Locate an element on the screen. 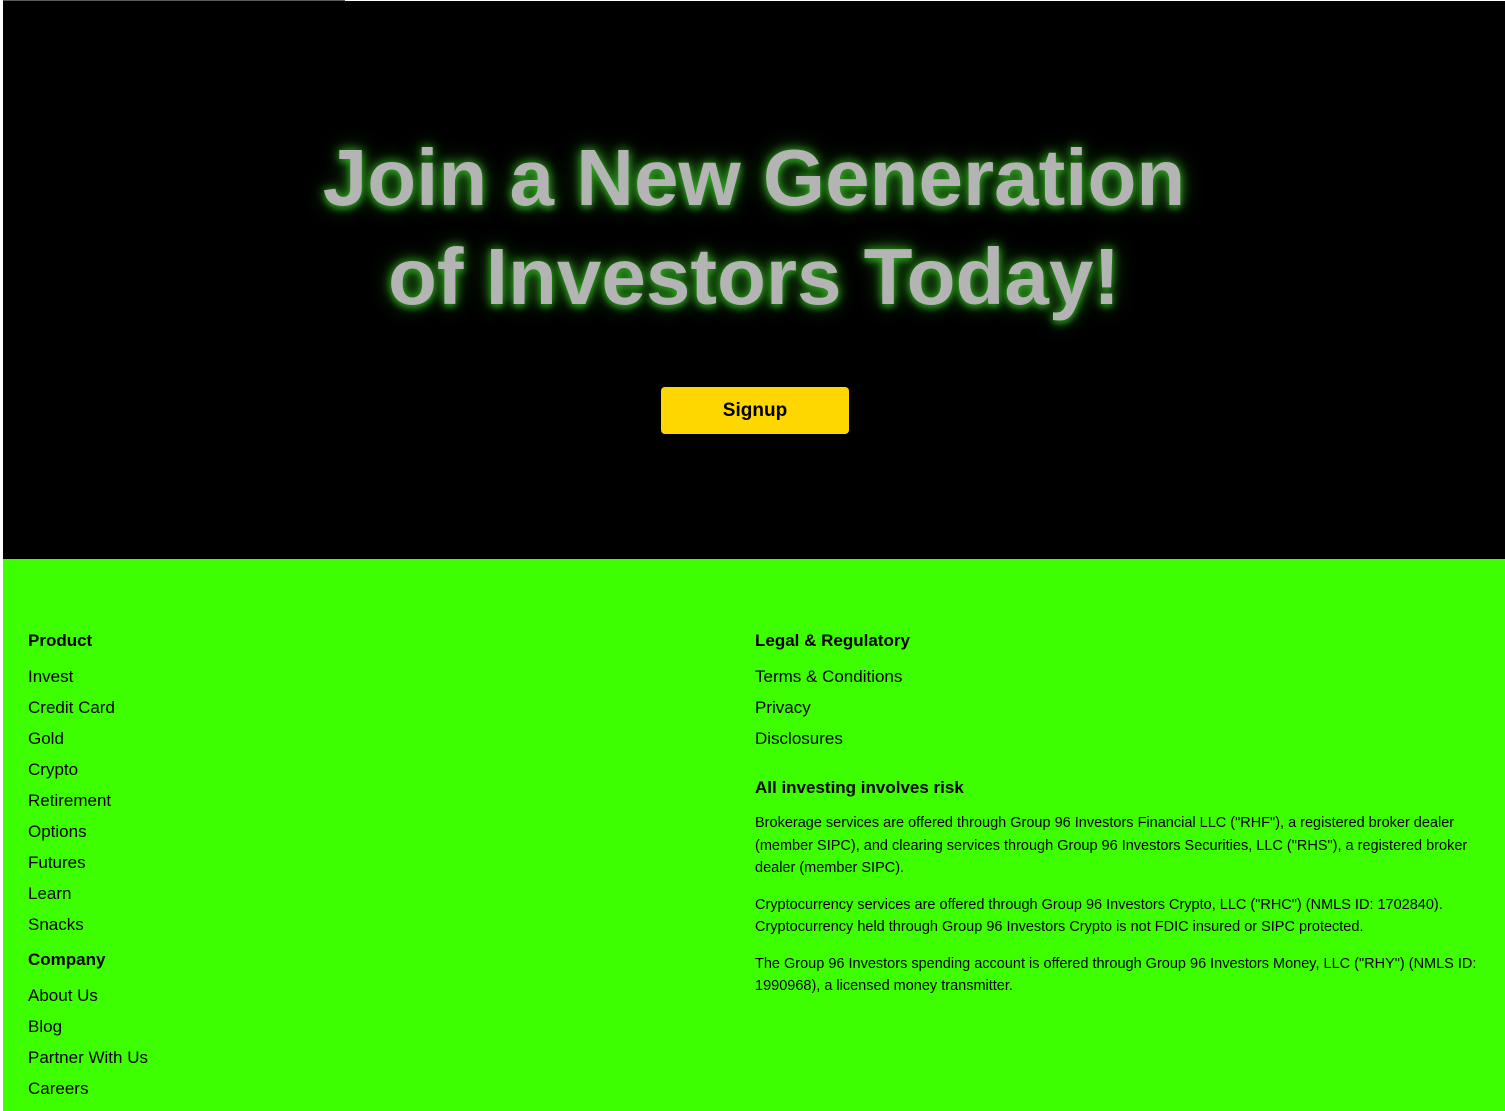 The height and width of the screenshot is (1111, 1505). company-link-item: Careers is located at coordinates (353, 1088).